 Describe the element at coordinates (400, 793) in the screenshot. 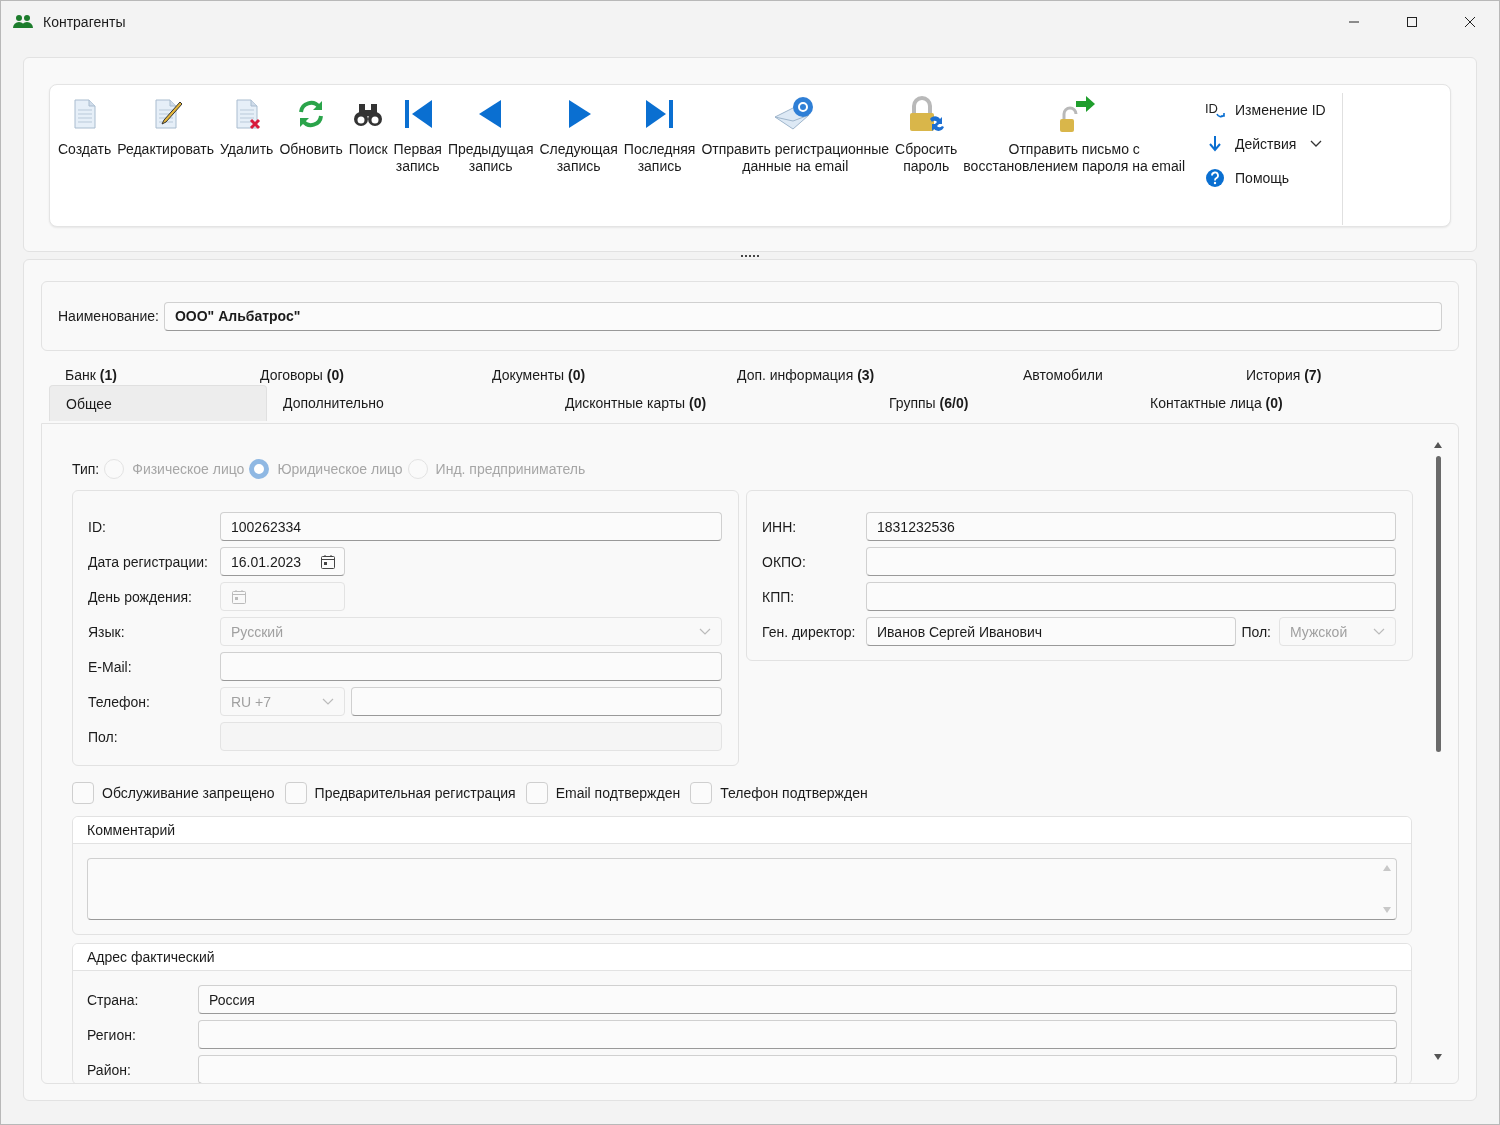

I see `checkbox-option: Предварительная регистрация` at that location.